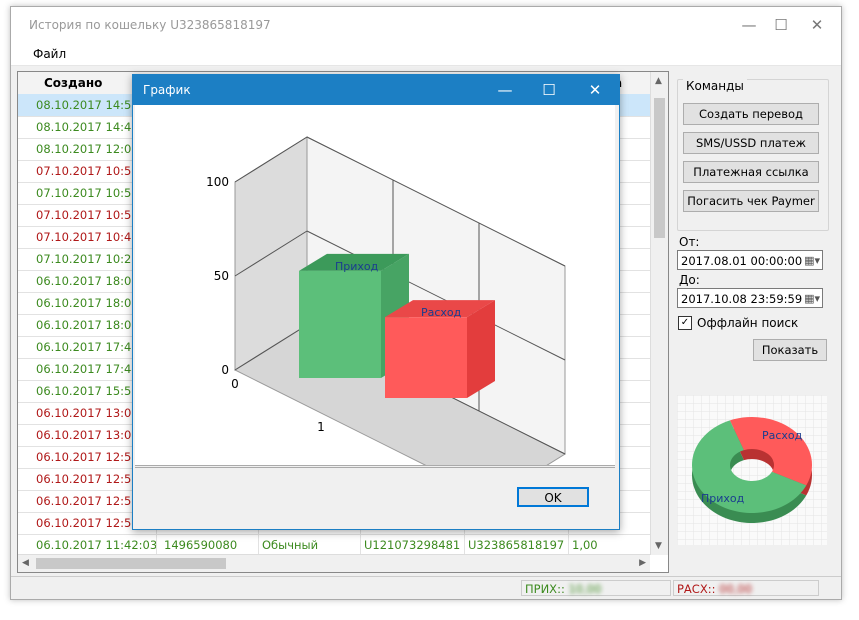 The image size is (859, 620). Describe the element at coordinates (235, 384) in the screenshot. I see `x-tick-label: 0` at that location.